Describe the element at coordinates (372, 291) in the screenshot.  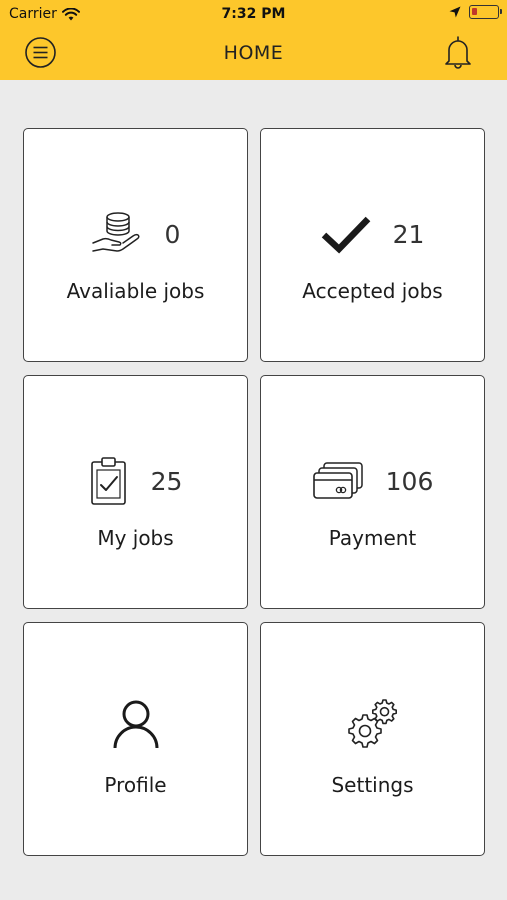
I see `accepted-jobs-label: Accepted jobs` at that location.